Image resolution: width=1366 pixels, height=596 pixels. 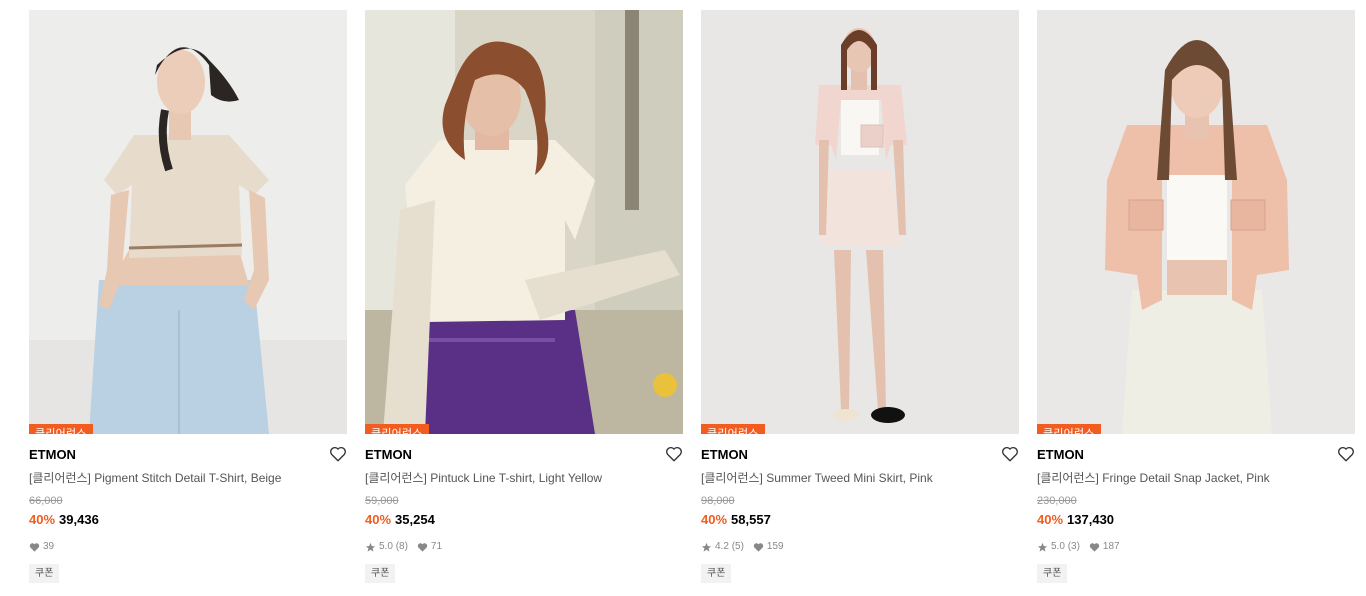 What do you see at coordinates (1196, 478) in the screenshot?
I see `product-name: [클리어런스] Fringe Detail Snap Jacket, Pink` at bounding box center [1196, 478].